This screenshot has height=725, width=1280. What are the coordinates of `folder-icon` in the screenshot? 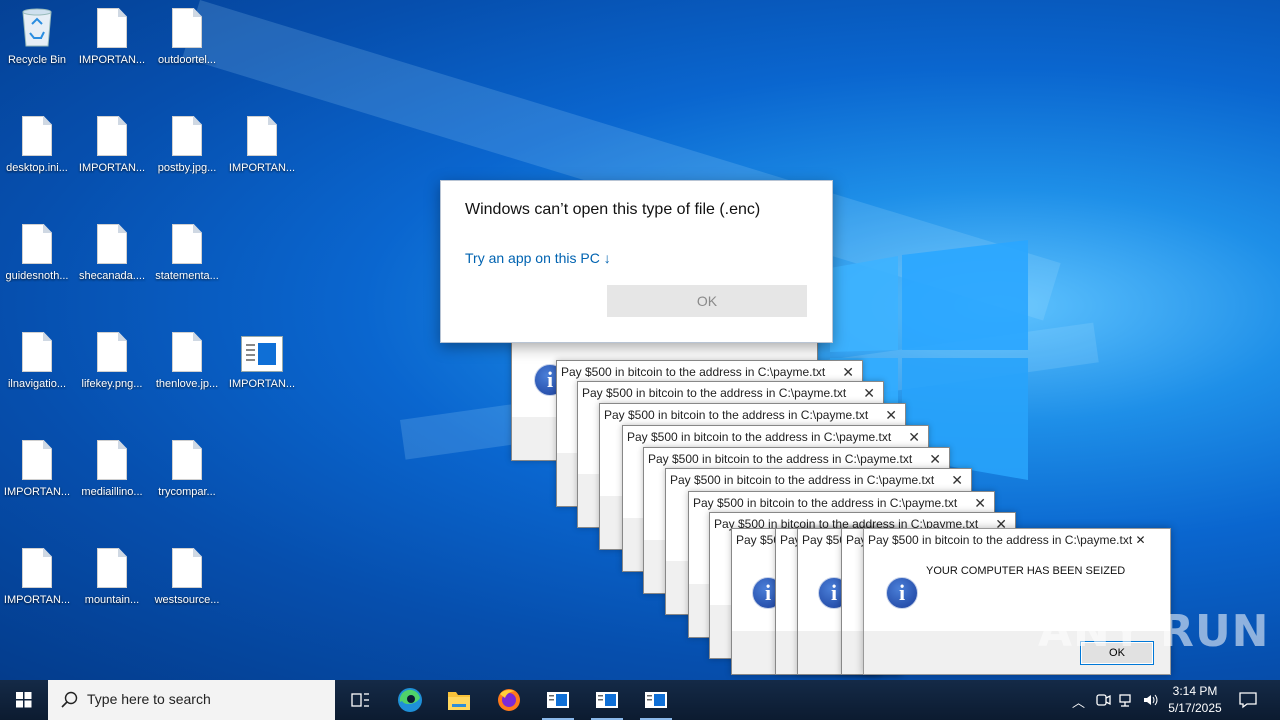 It's located at (459, 701).